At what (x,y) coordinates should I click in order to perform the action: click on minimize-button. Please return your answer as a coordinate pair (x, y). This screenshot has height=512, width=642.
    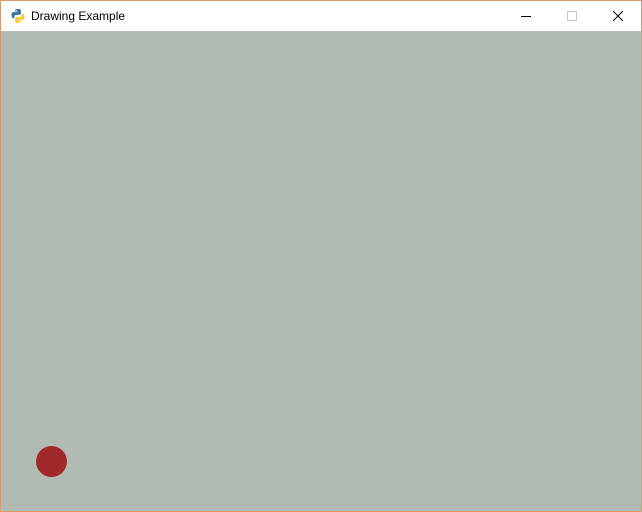
    Looking at the image, I should click on (526, 16).